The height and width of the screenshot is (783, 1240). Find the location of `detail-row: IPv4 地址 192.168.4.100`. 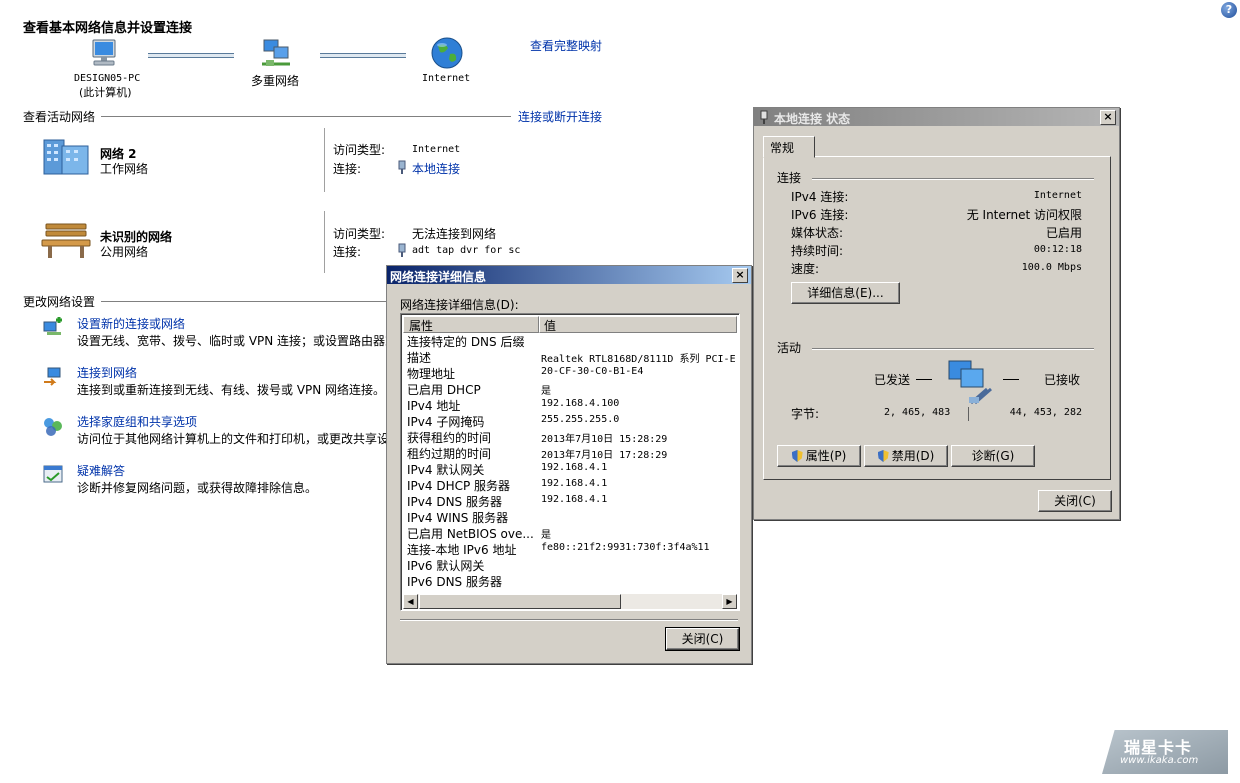

detail-row: IPv4 地址 192.168.4.100 is located at coordinates (569, 405).